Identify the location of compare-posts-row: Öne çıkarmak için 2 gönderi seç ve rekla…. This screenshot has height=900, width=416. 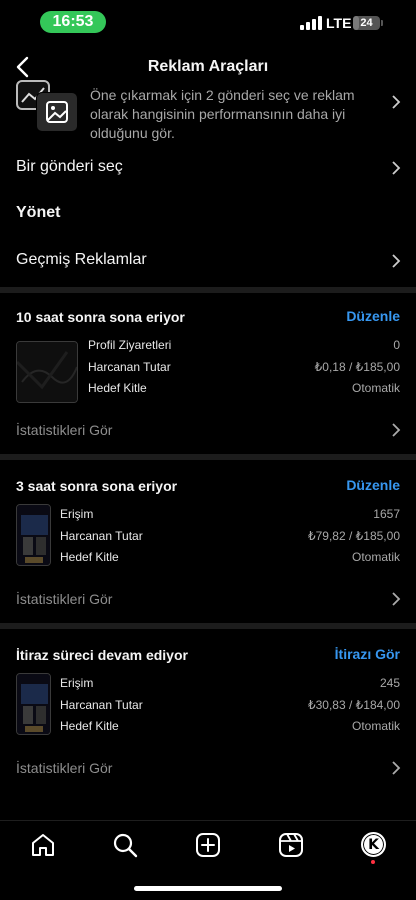
(208, 109).